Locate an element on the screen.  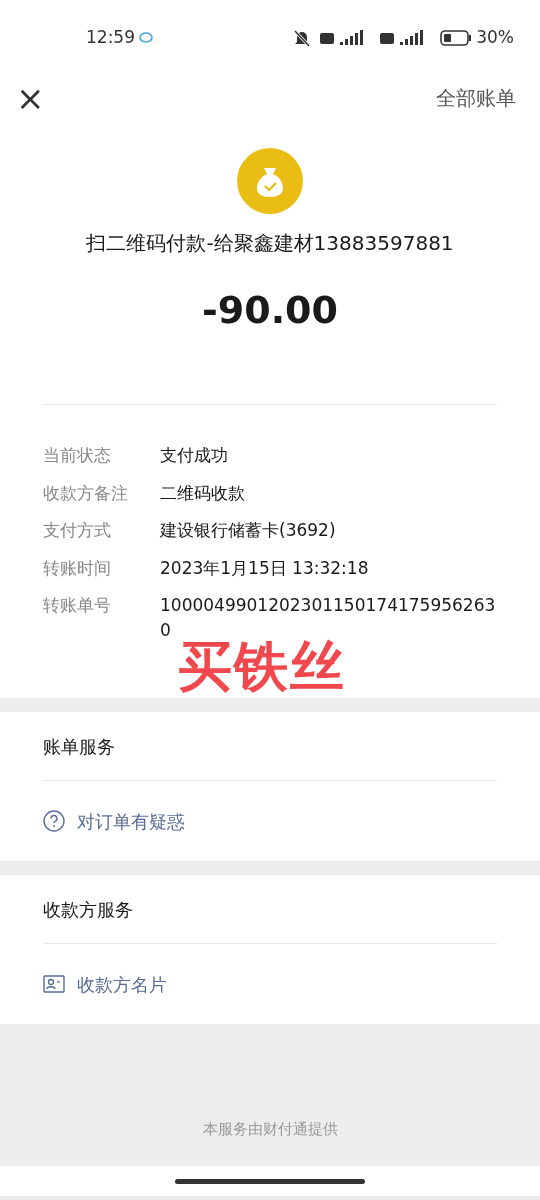
detail-value: 建设银行储蓄卡(3692) is located at coordinates (248, 530).